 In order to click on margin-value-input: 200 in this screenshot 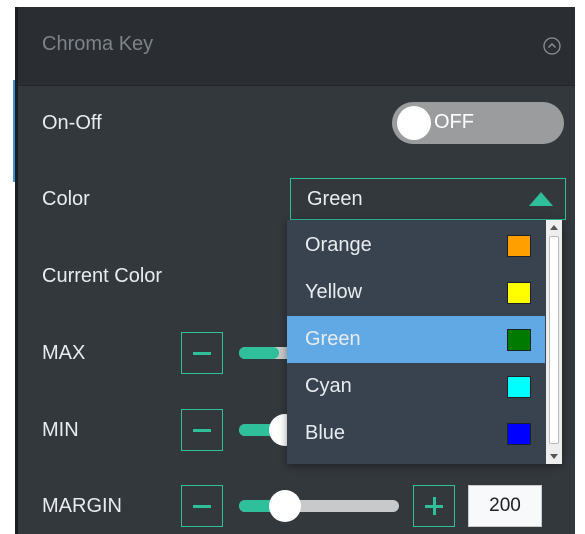, I will do `click(505, 506)`.